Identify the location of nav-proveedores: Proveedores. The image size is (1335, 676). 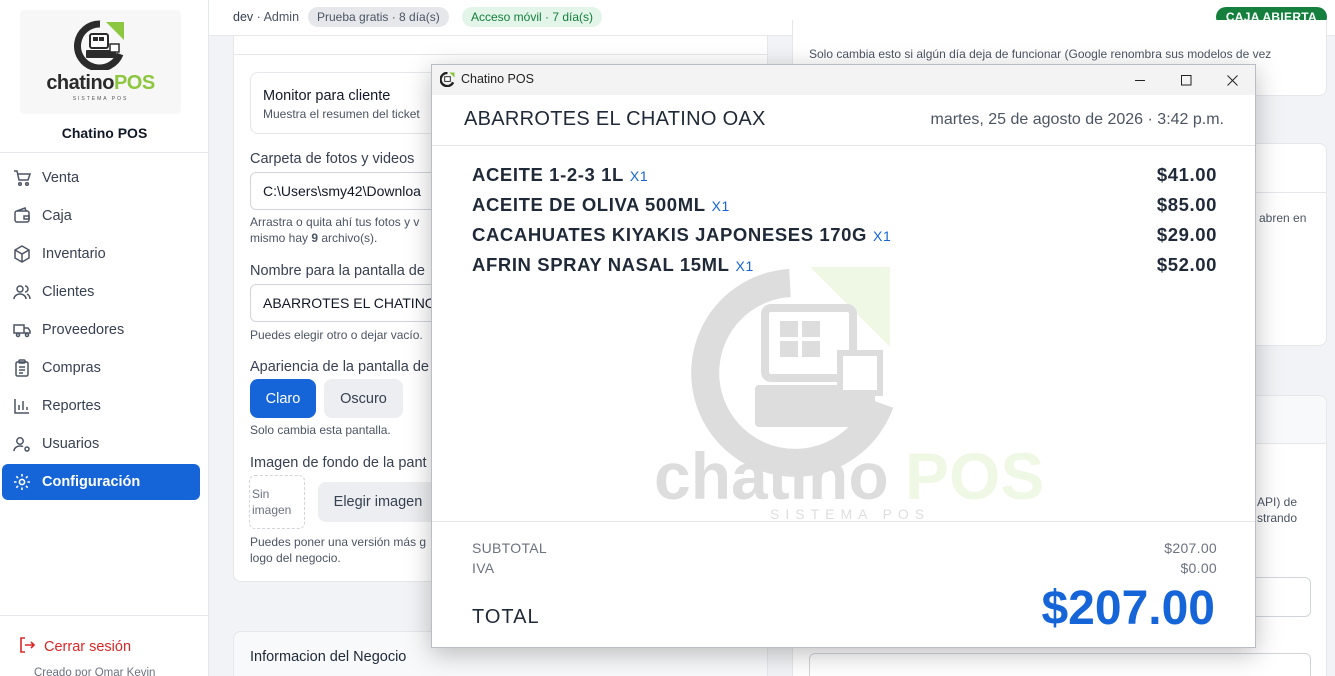
(101, 330).